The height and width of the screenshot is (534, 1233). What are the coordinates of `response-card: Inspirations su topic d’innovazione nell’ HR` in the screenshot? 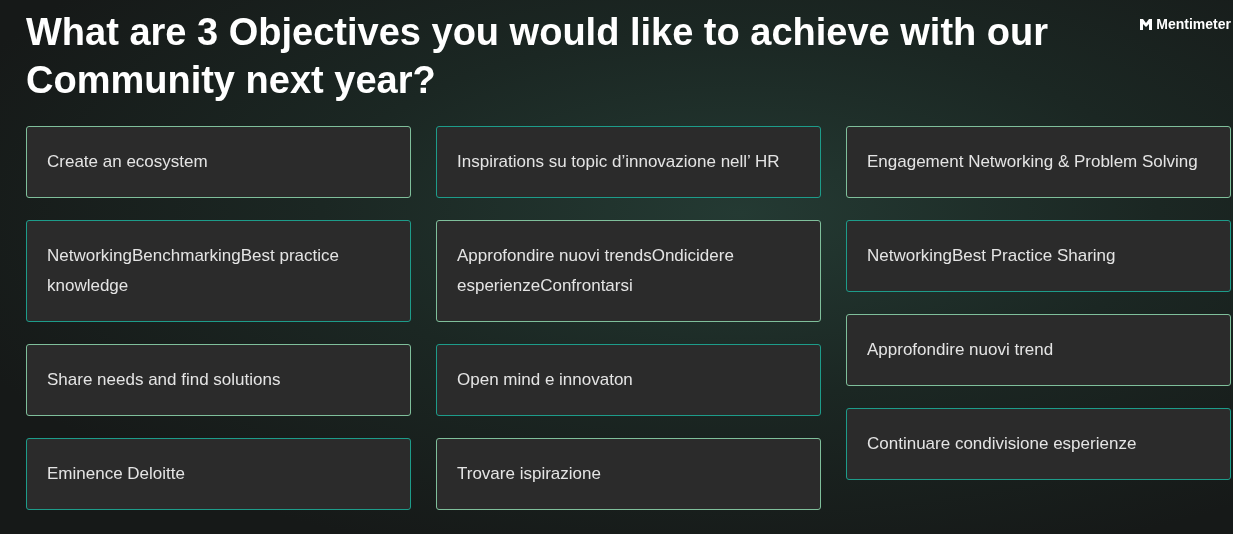 It's located at (628, 162).